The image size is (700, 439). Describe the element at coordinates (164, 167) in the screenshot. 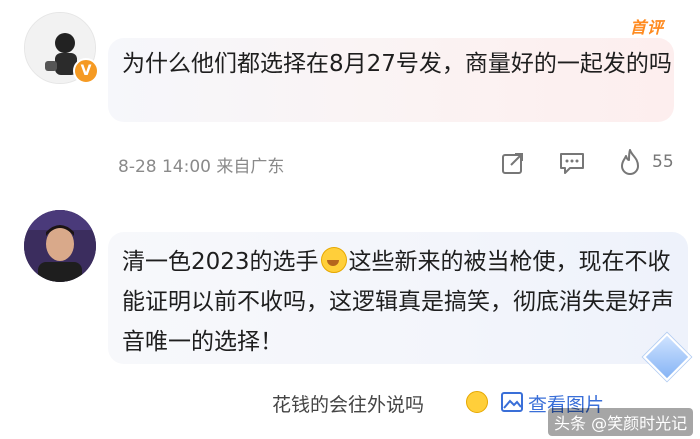

I see `comment-time: 8-28 14:00` at that location.